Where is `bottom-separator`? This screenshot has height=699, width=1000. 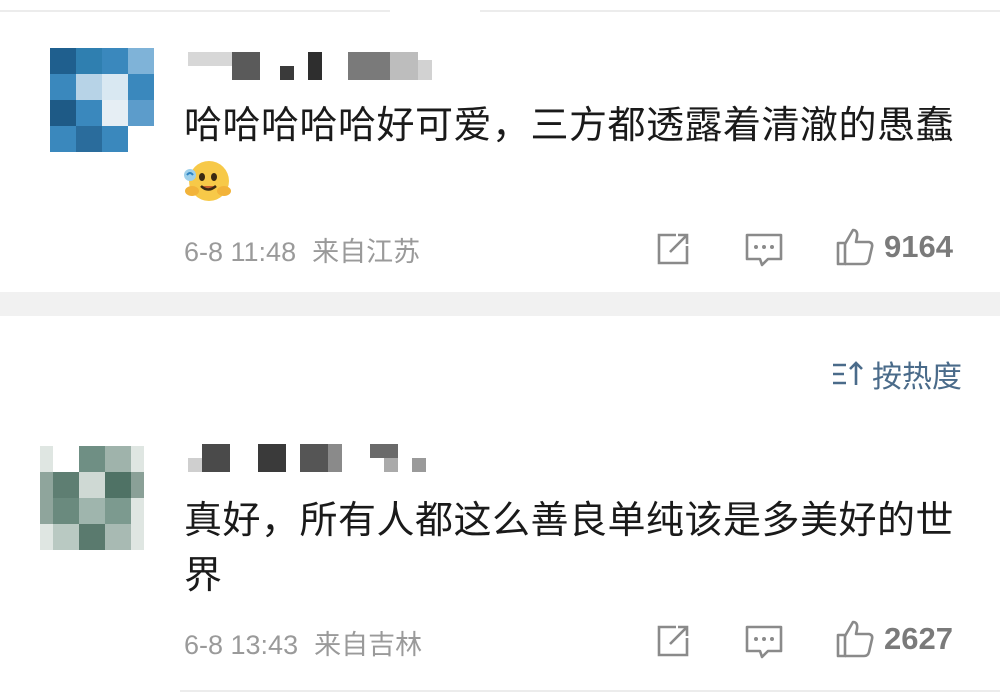 bottom-separator is located at coordinates (590, 691).